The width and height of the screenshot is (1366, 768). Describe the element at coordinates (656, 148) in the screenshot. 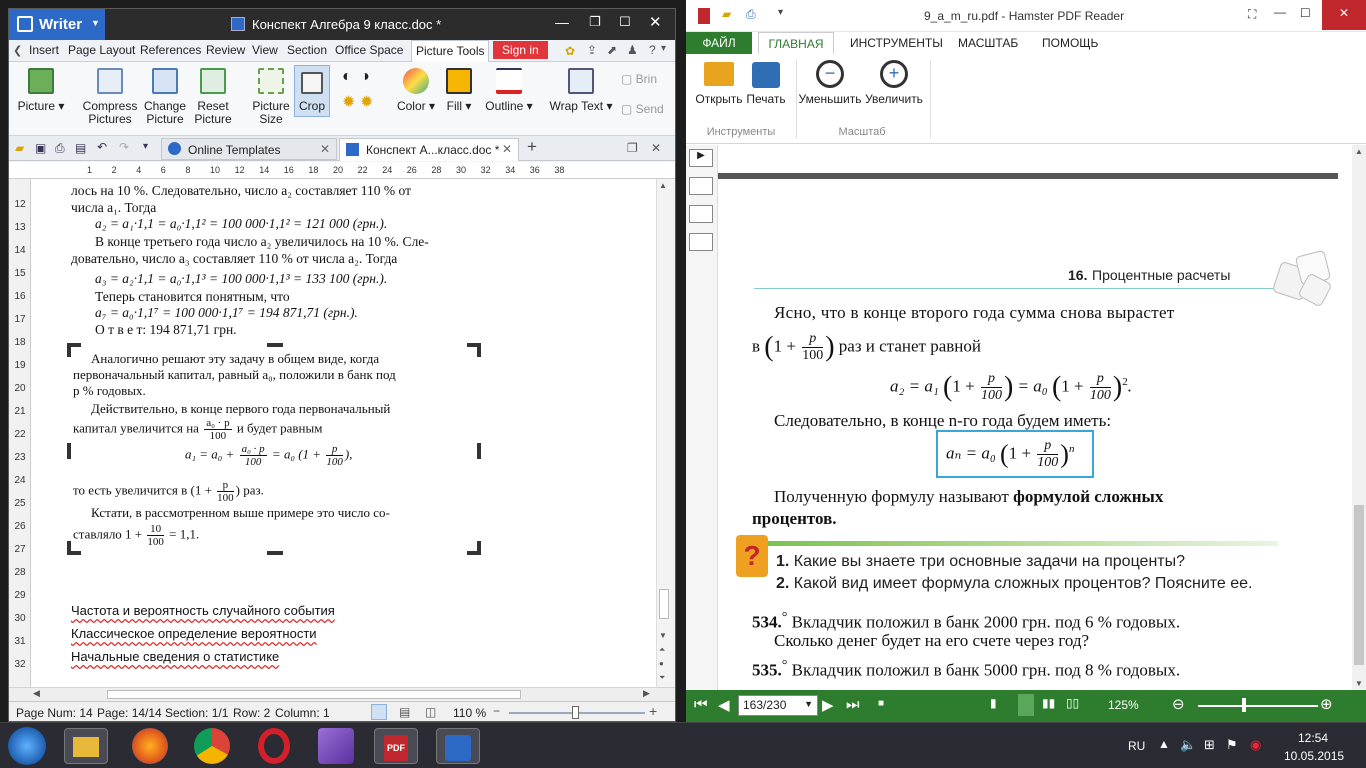

I see `close-doc-icon: ✕` at that location.